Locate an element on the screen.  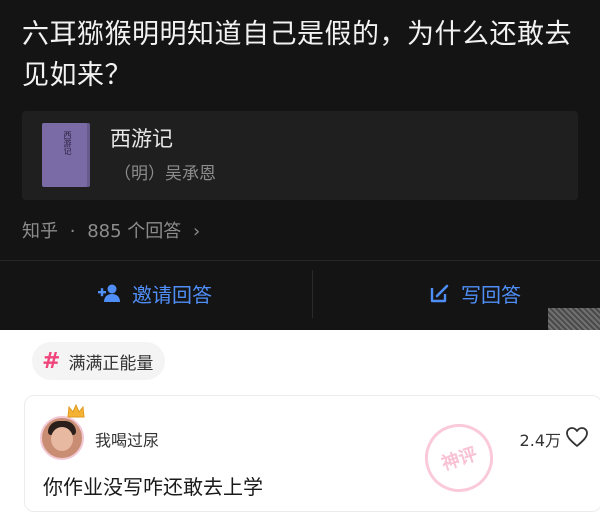
like-count: 2.4万 is located at coordinates (540, 440).